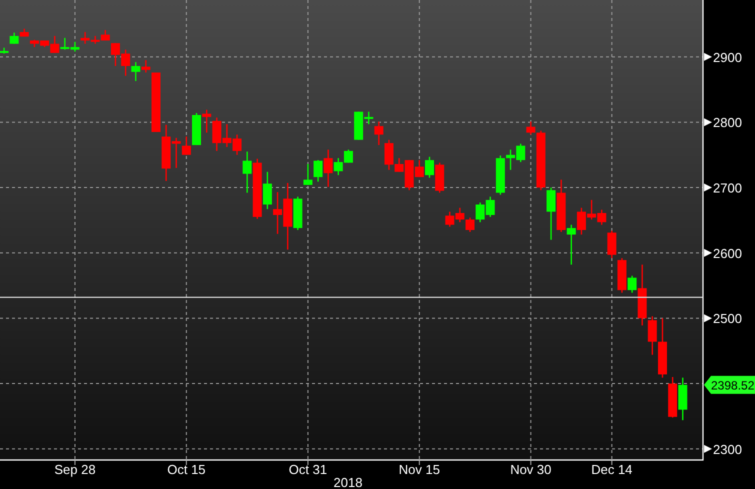 The image size is (755, 489). What do you see at coordinates (727, 57) in the screenshot?
I see `y-axis-label: 2900` at bounding box center [727, 57].